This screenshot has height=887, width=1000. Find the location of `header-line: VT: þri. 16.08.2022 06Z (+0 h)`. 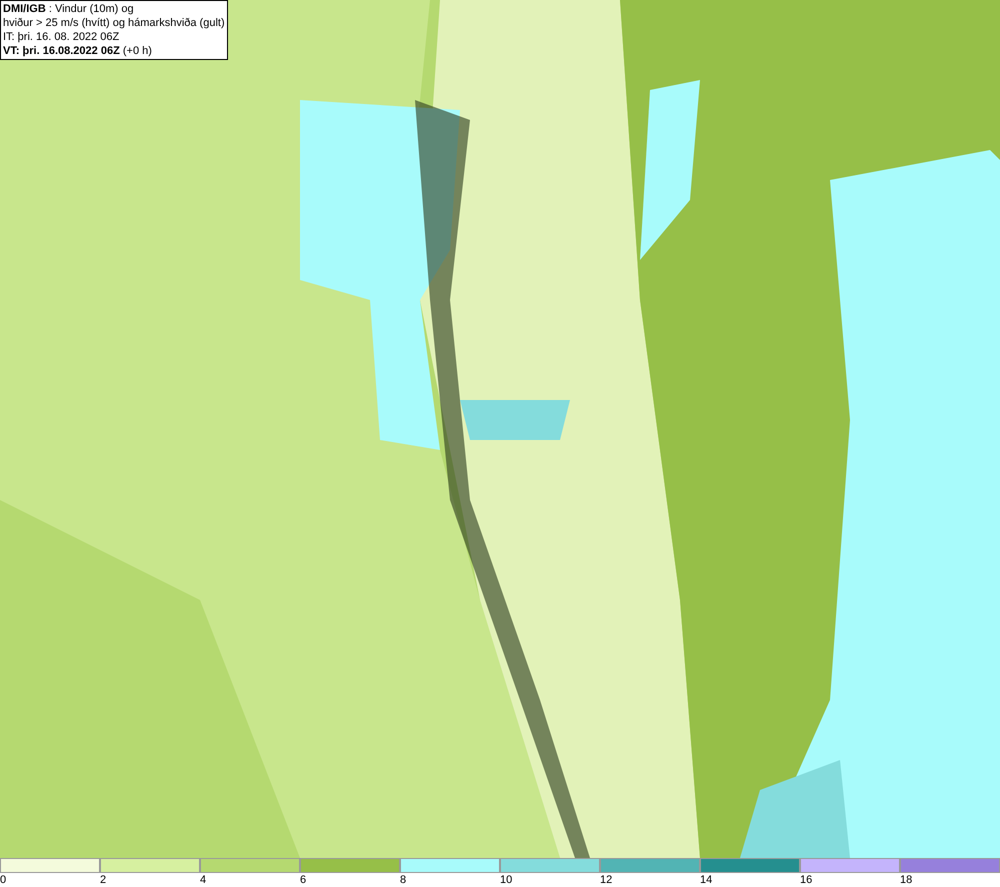

header-line: VT: þri. 16.08.2022 06Z (+0 h) is located at coordinates (78, 51).